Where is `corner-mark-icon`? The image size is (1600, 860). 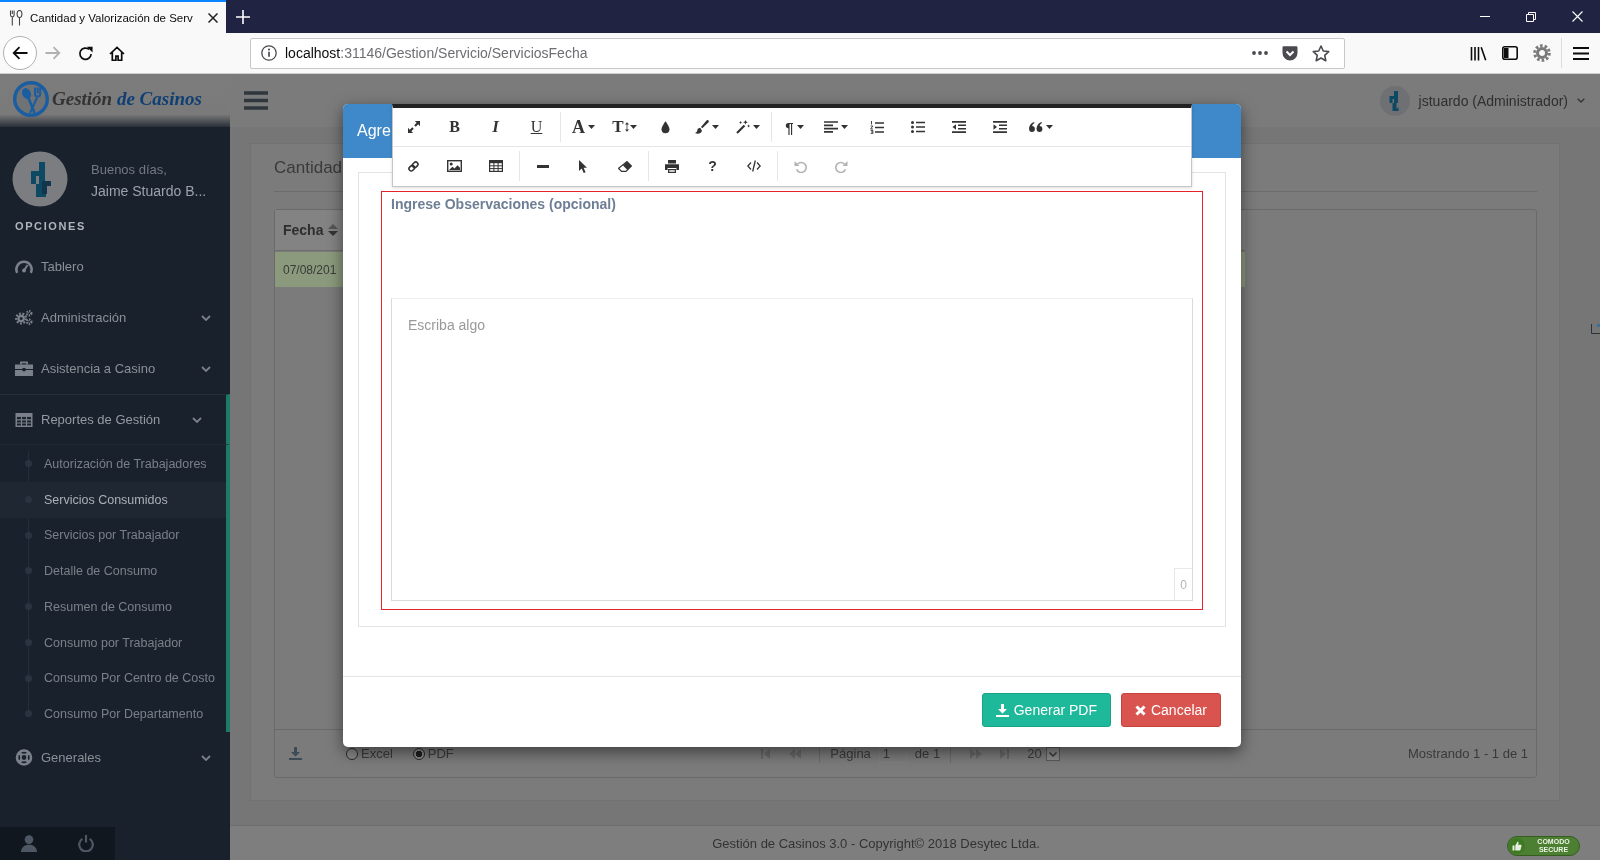
corner-mark-icon is located at coordinates (1595, 329).